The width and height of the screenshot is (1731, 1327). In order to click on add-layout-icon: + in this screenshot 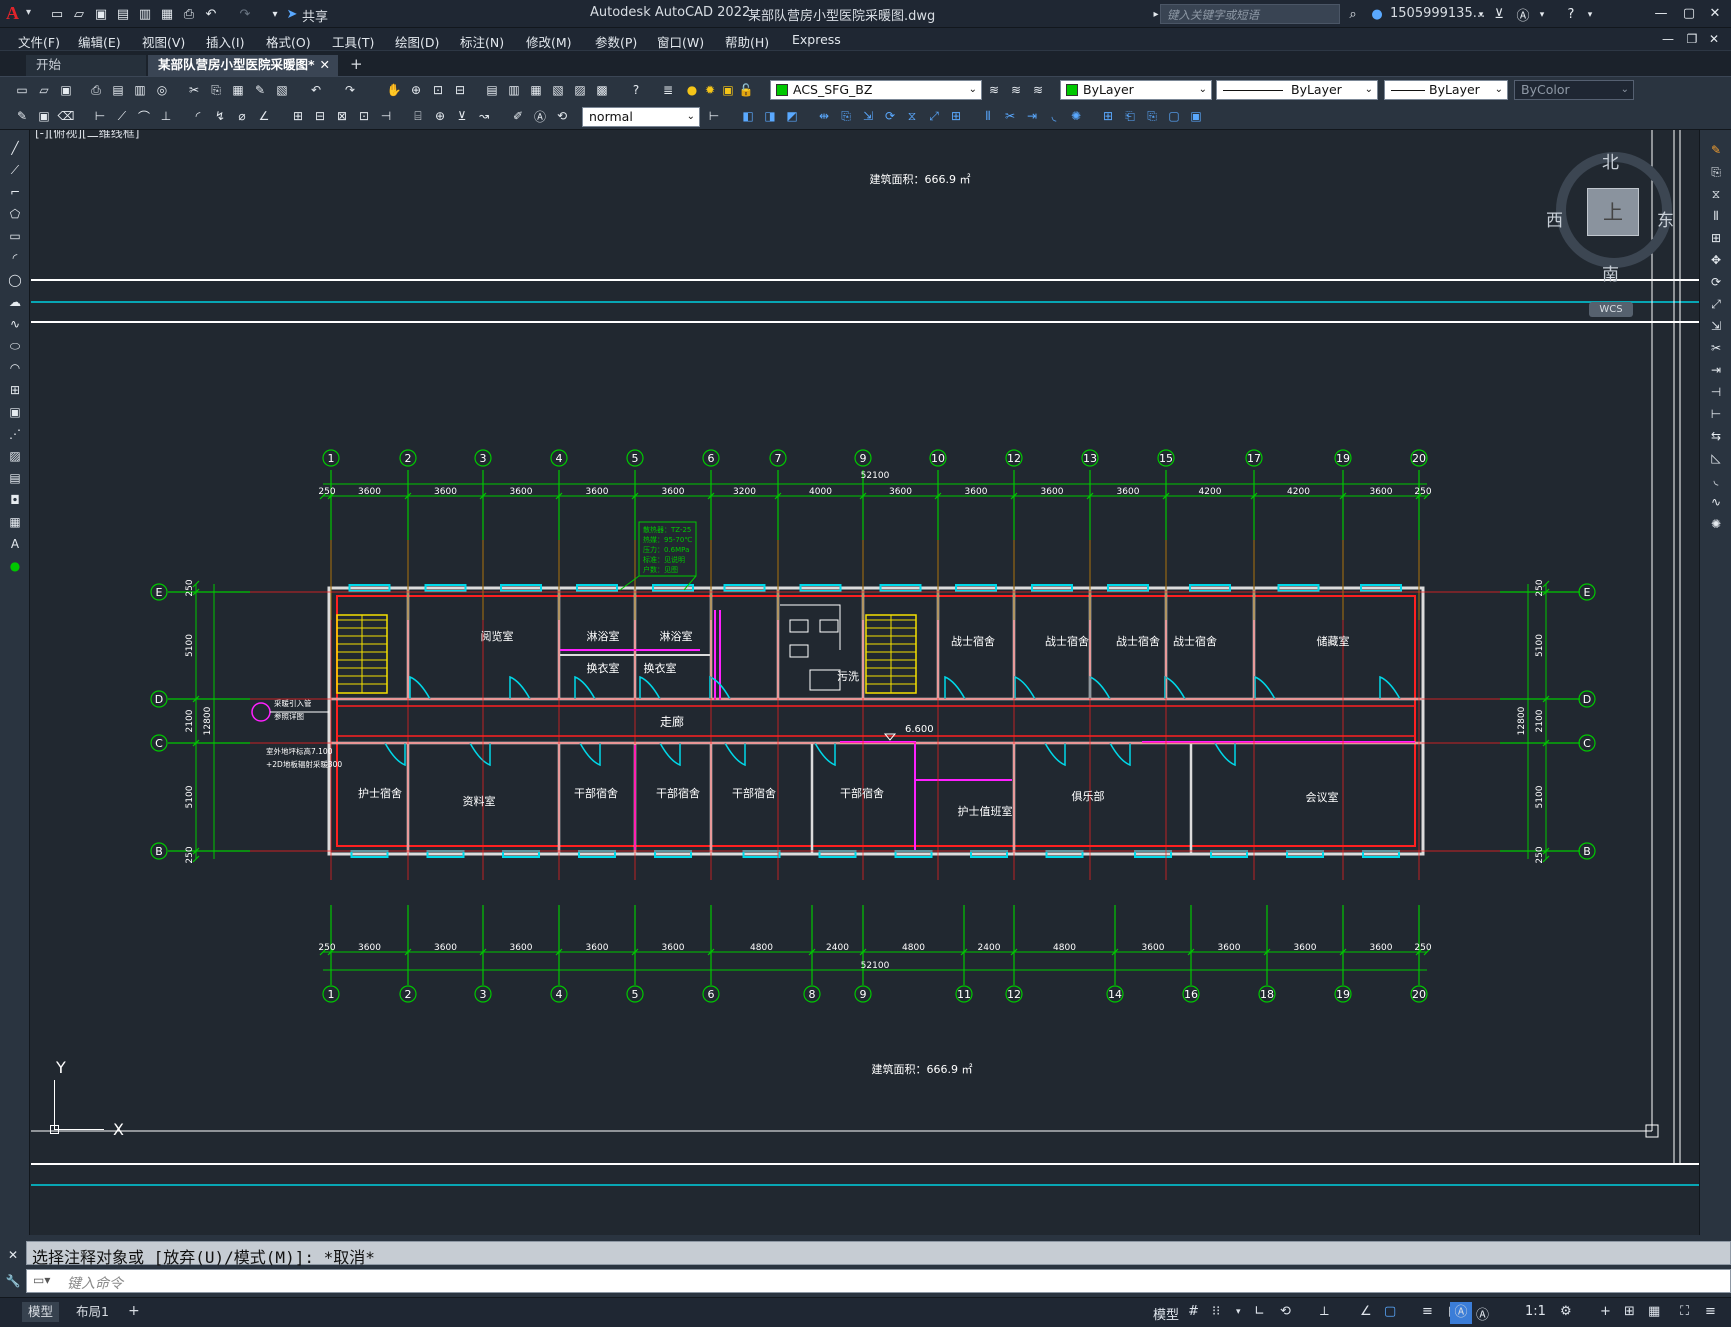, I will do `click(134, 1311)`.